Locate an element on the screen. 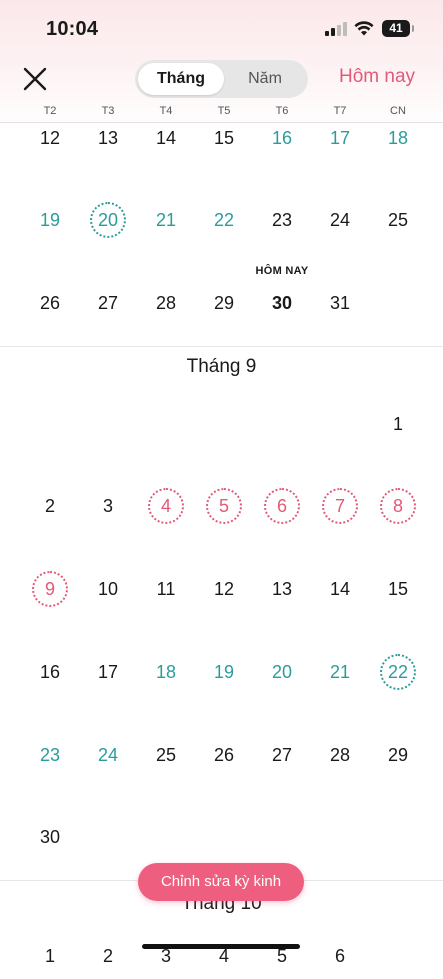 This screenshot has width=443, height=979. weekday-label: T7 is located at coordinates (340, 111).